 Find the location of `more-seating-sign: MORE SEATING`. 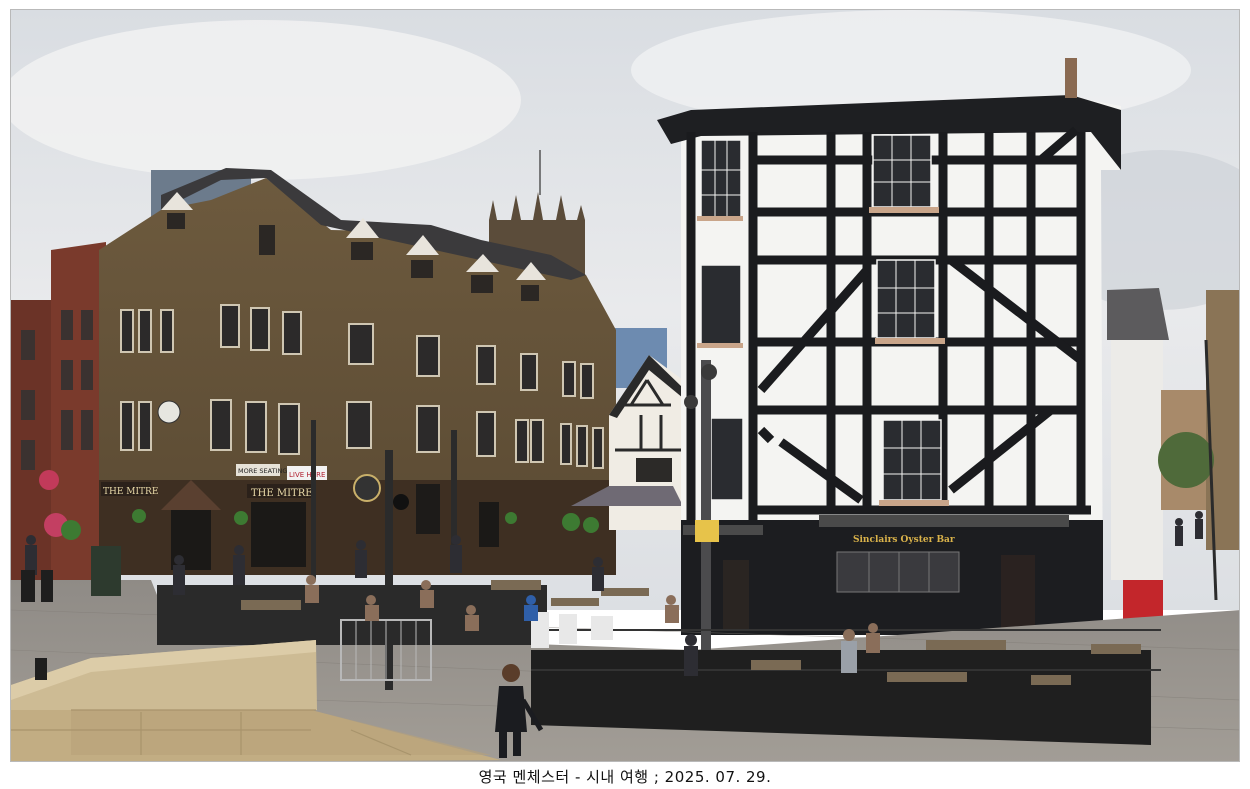

more-seating-sign: MORE SEATING is located at coordinates (262, 471).